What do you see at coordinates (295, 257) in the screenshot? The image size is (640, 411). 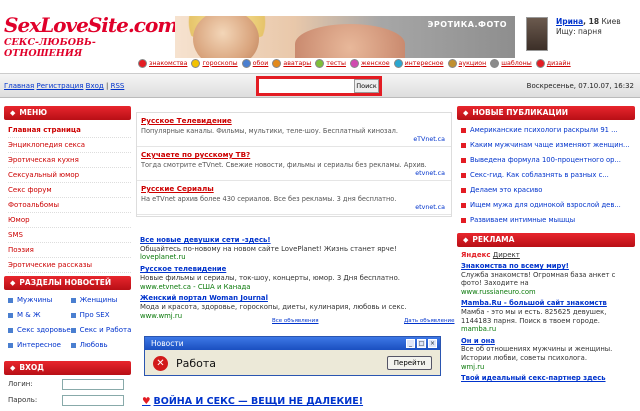 I see `direct-ad-url: loveplanet.ru` at bounding box center [295, 257].